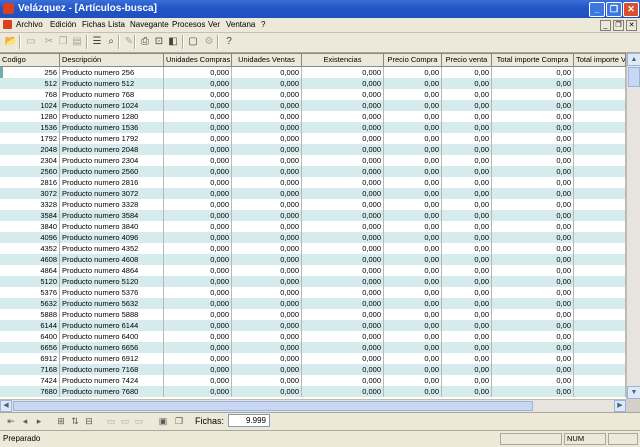 The image size is (640, 447). What do you see at coordinates (112, 270) in the screenshot?
I see `cell-descripcion: Producto numero 4864` at bounding box center [112, 270].